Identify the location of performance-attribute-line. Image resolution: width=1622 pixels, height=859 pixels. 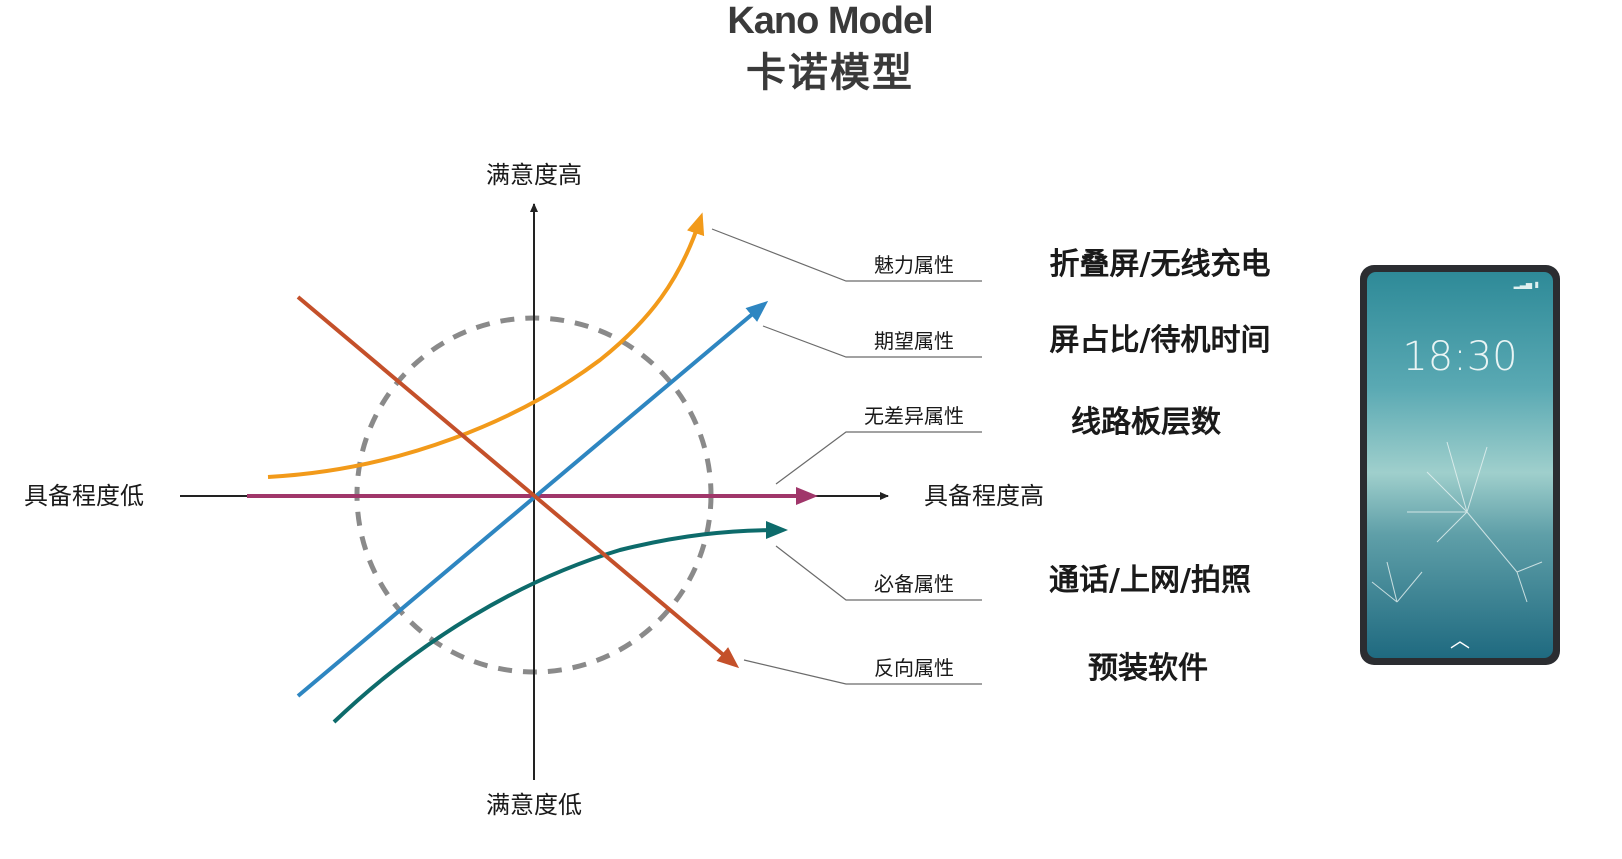
(532, 499).